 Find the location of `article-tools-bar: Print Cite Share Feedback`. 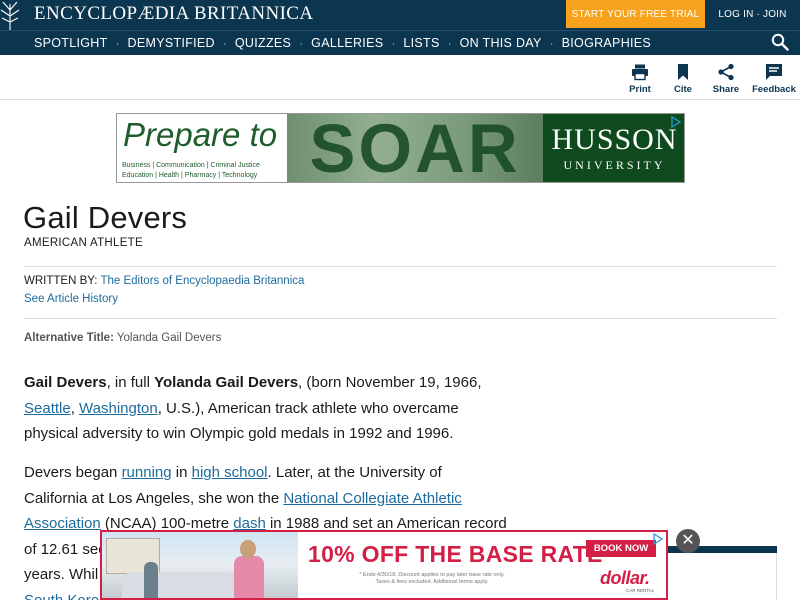

article-tools-bar: Print Cite Share Feedback is located at coordinates (400, 77).